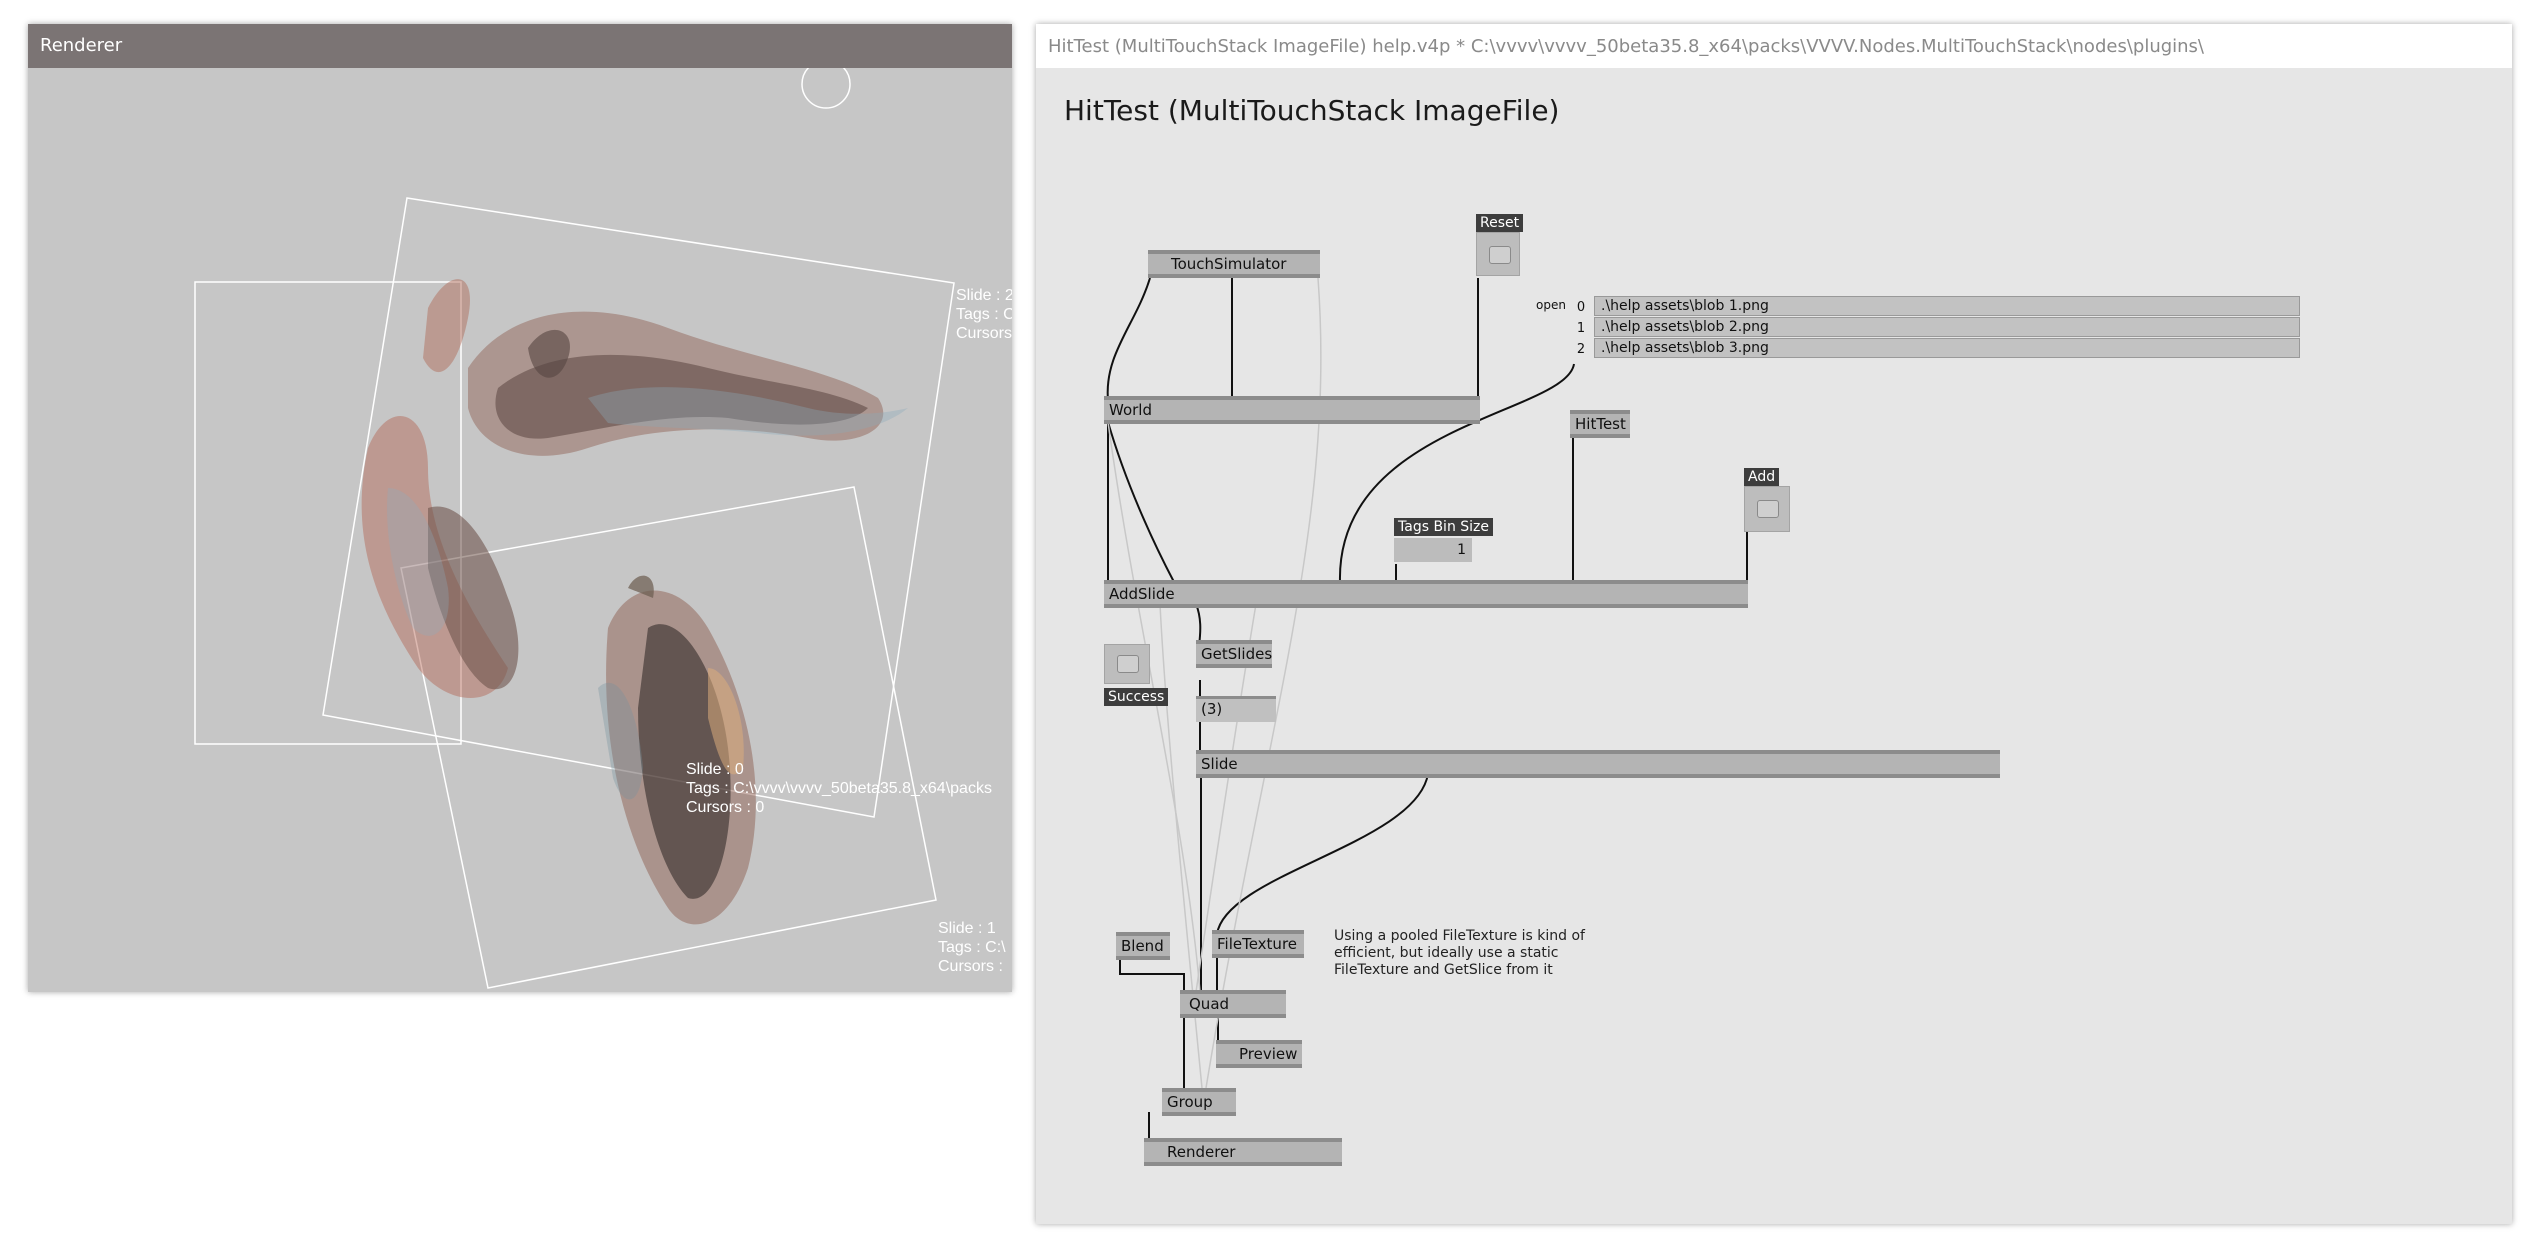 Image resolution: width=2534 pixels, height=1255 pixels. I want to click on preview-node: Preview, so click(1259, 1054).